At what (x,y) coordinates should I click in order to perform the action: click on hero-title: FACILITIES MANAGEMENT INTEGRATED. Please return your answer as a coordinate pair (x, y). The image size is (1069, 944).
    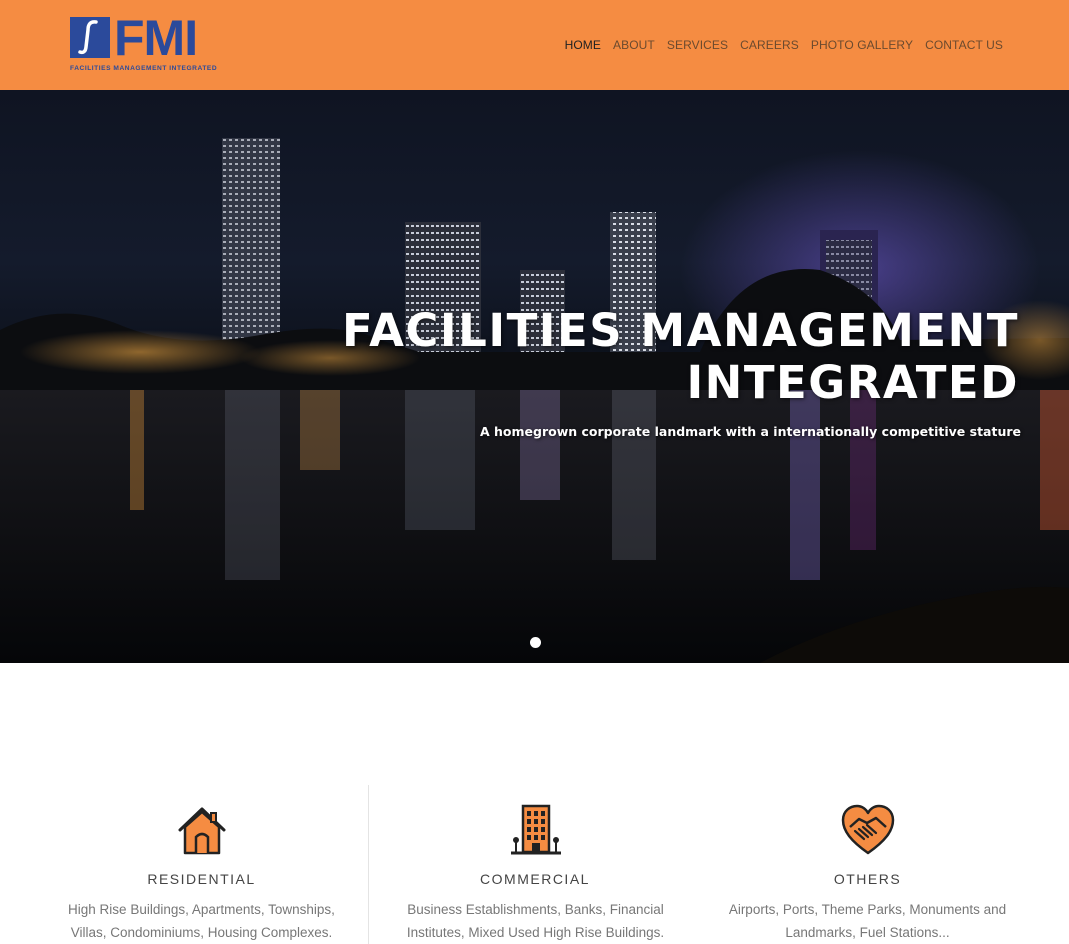
    Looking at the image, I should click on (680, 357).